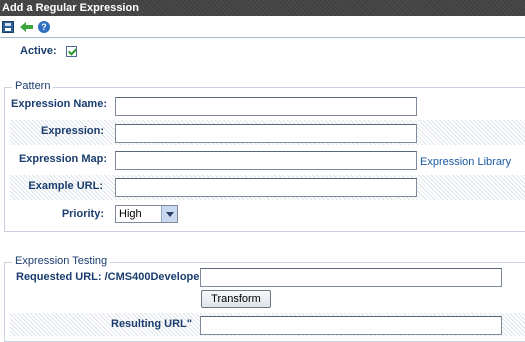  Describe the element at coordinates (266, 133) in the screenshot. I see `expression-input` at that location.